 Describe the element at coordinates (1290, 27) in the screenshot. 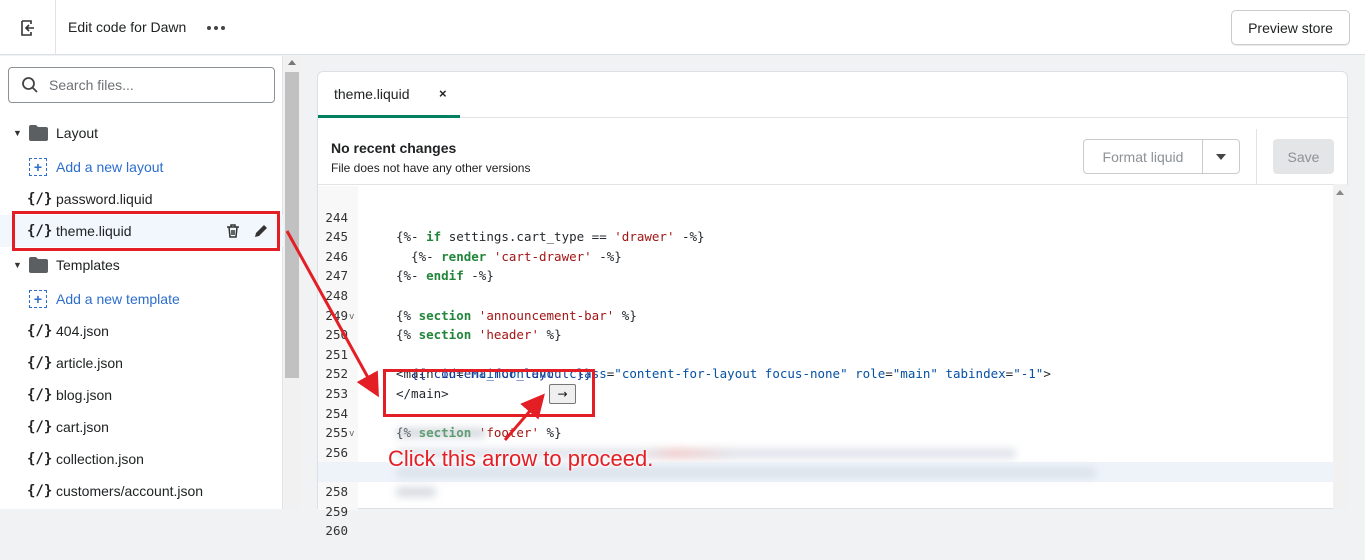

I see `preview-store-button: Preview store` at that location.